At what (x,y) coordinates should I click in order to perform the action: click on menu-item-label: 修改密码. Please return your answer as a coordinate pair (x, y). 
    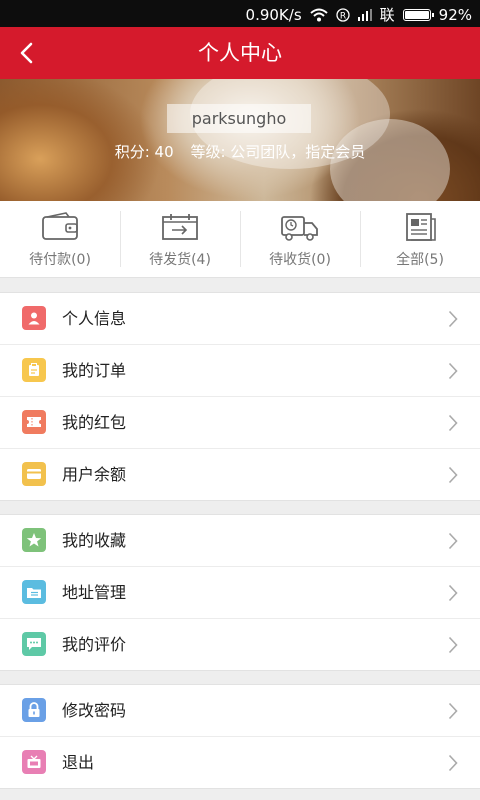
    Looking at the image, I should click on (94, 710).